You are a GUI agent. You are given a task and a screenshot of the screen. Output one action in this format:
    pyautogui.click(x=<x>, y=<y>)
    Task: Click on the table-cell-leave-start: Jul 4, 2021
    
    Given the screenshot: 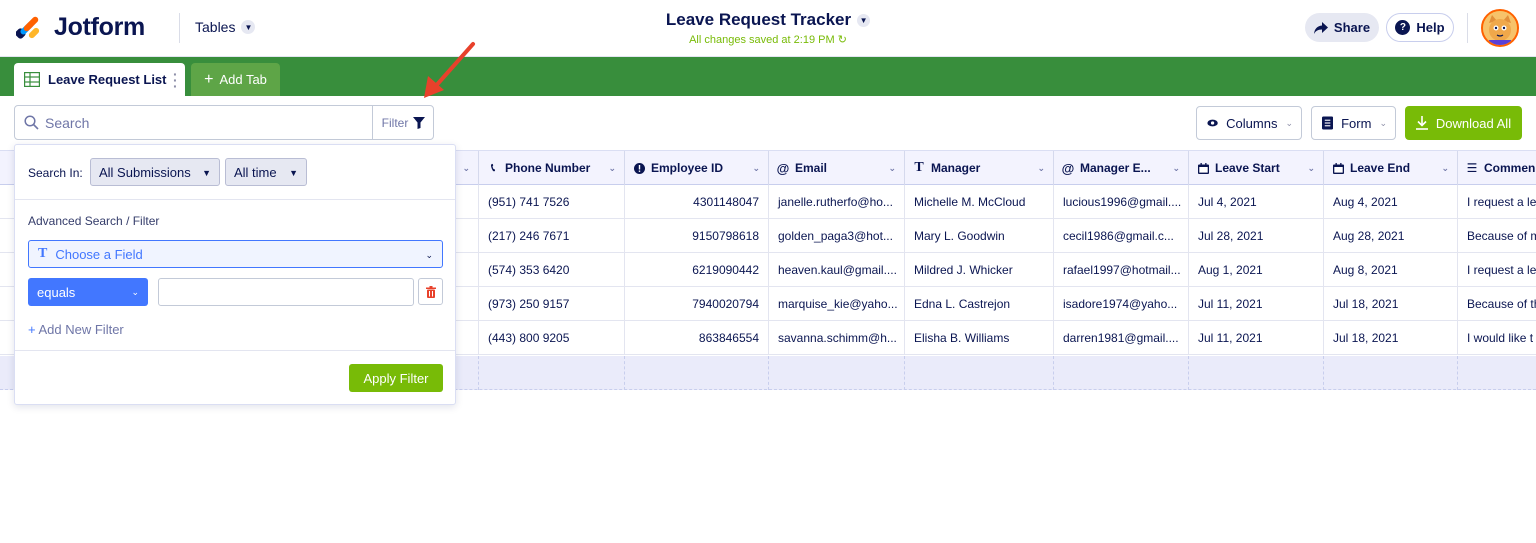 What is the action you would take?
    pyautogui.click(x=1256, y=202)
    